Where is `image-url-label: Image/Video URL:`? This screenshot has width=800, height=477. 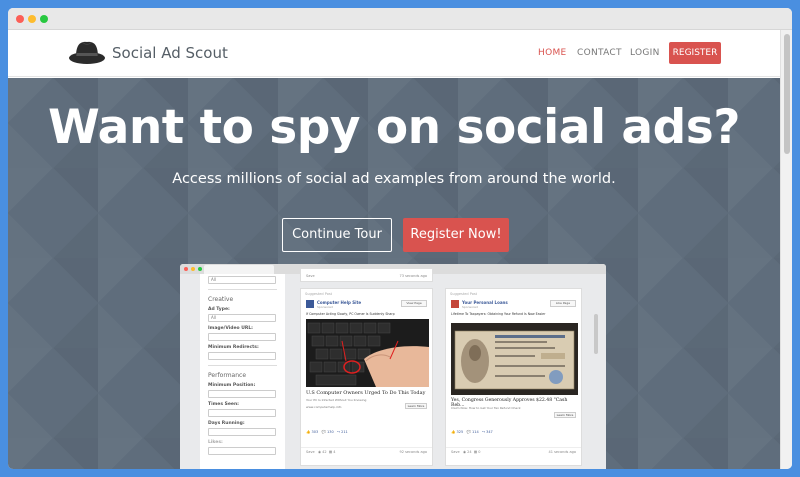 image-url-label: Image/Video URL: is located at coordinates (230, 328).